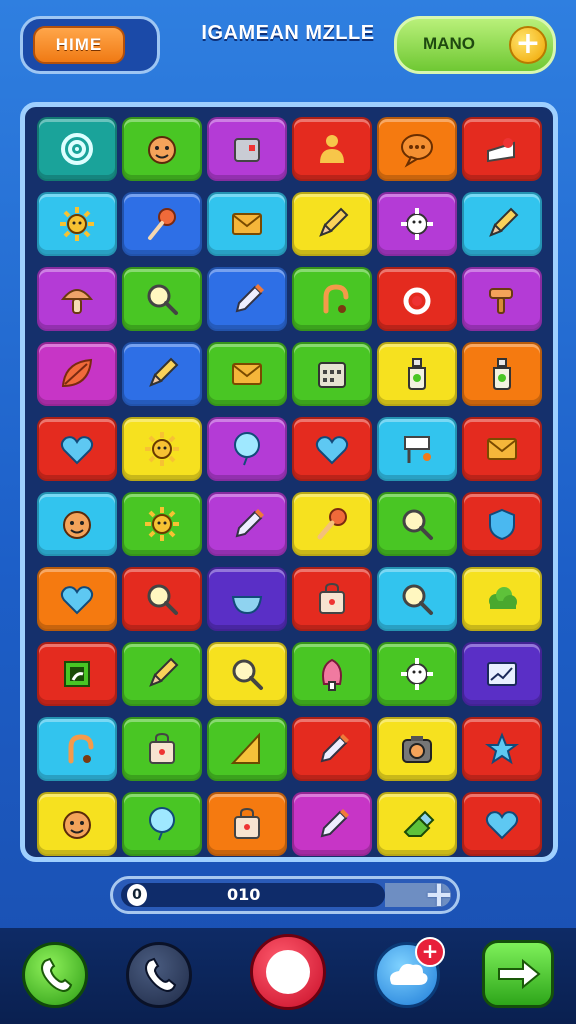 The height and width of the screenshot is (1024, 576). What do you see at coordinates (332, 224) in the screenshot?
I see `tile-r2-c4` at bounding box center [332, 224].